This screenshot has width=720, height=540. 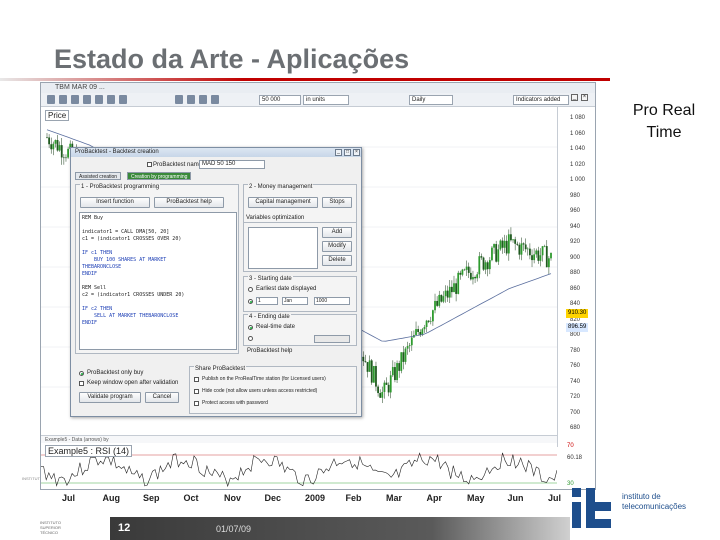 What do you see at coordinates (337, 260) in the screenshot?
I see `delete-button: Delete` at bounding box center [337, 260].